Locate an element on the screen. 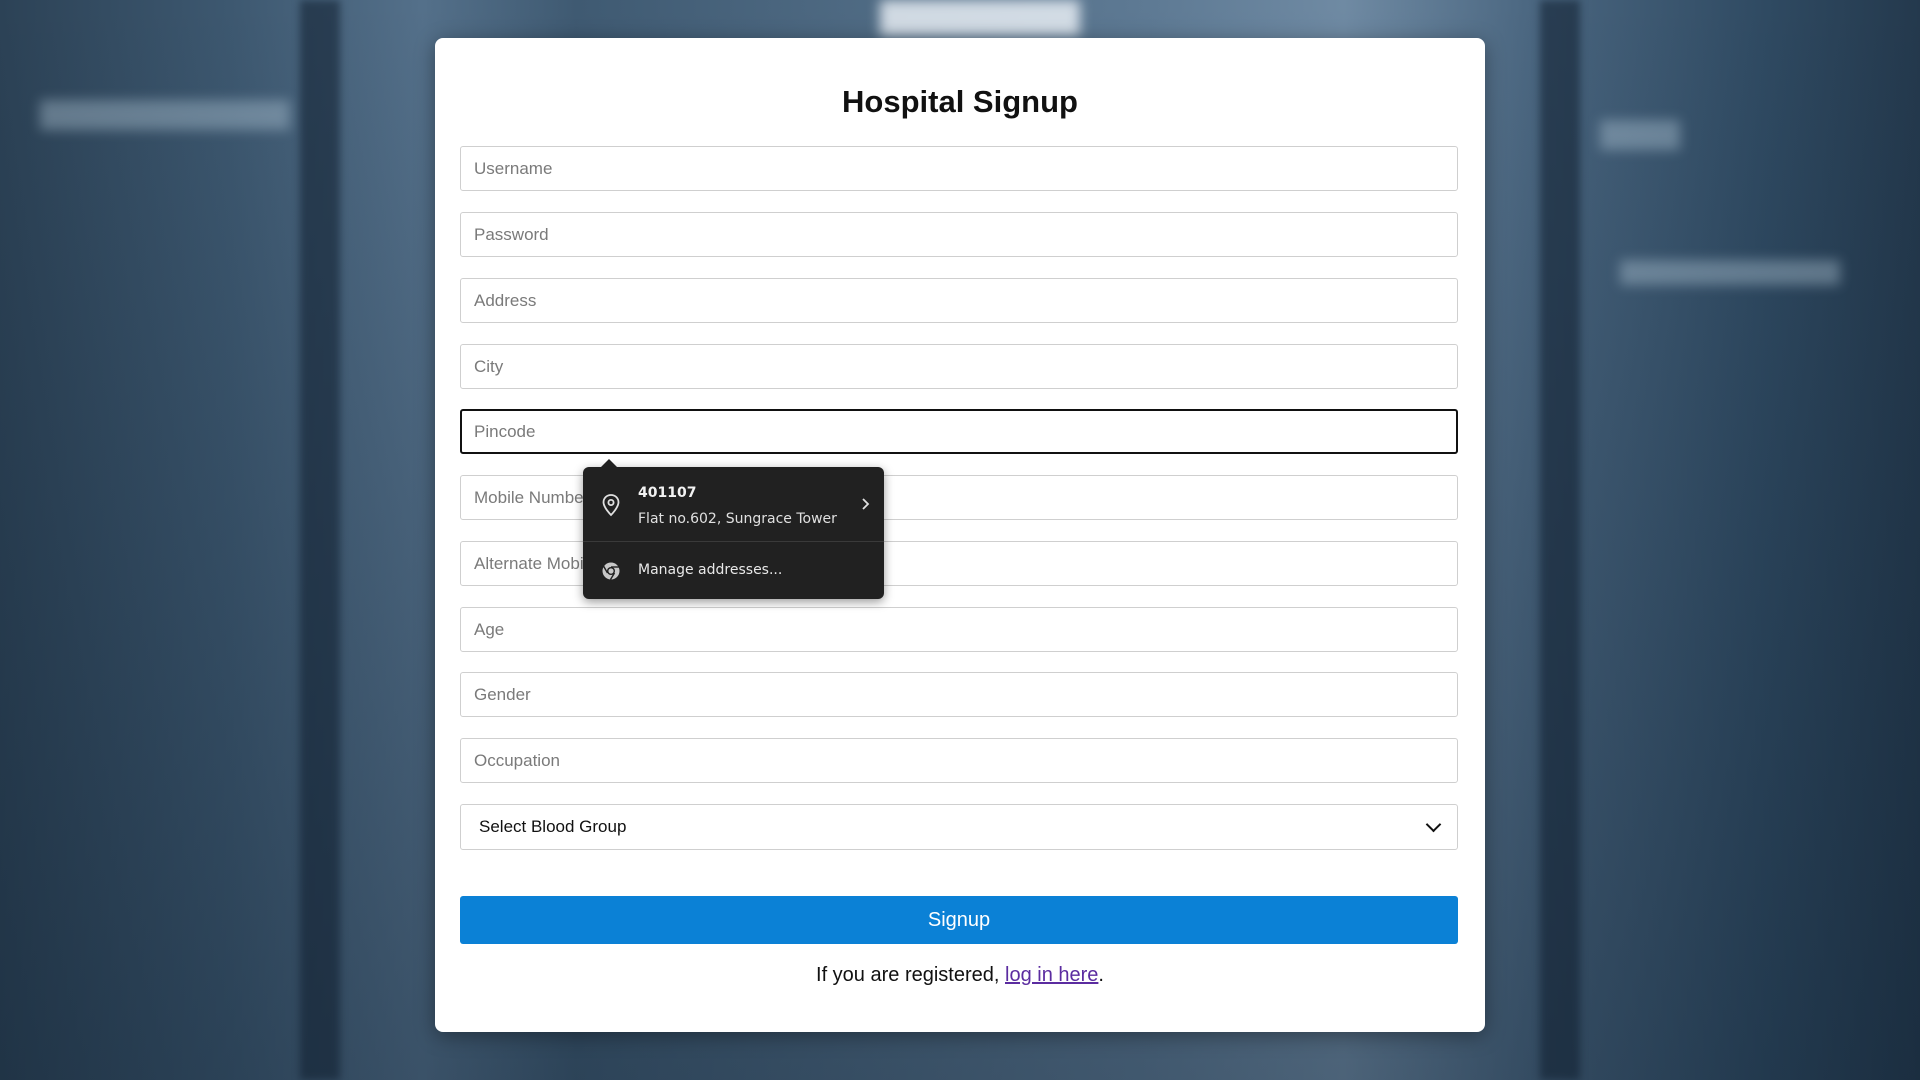 This screenshot has width=1920, height=1080. city-input is located at coordinates (959, 366).